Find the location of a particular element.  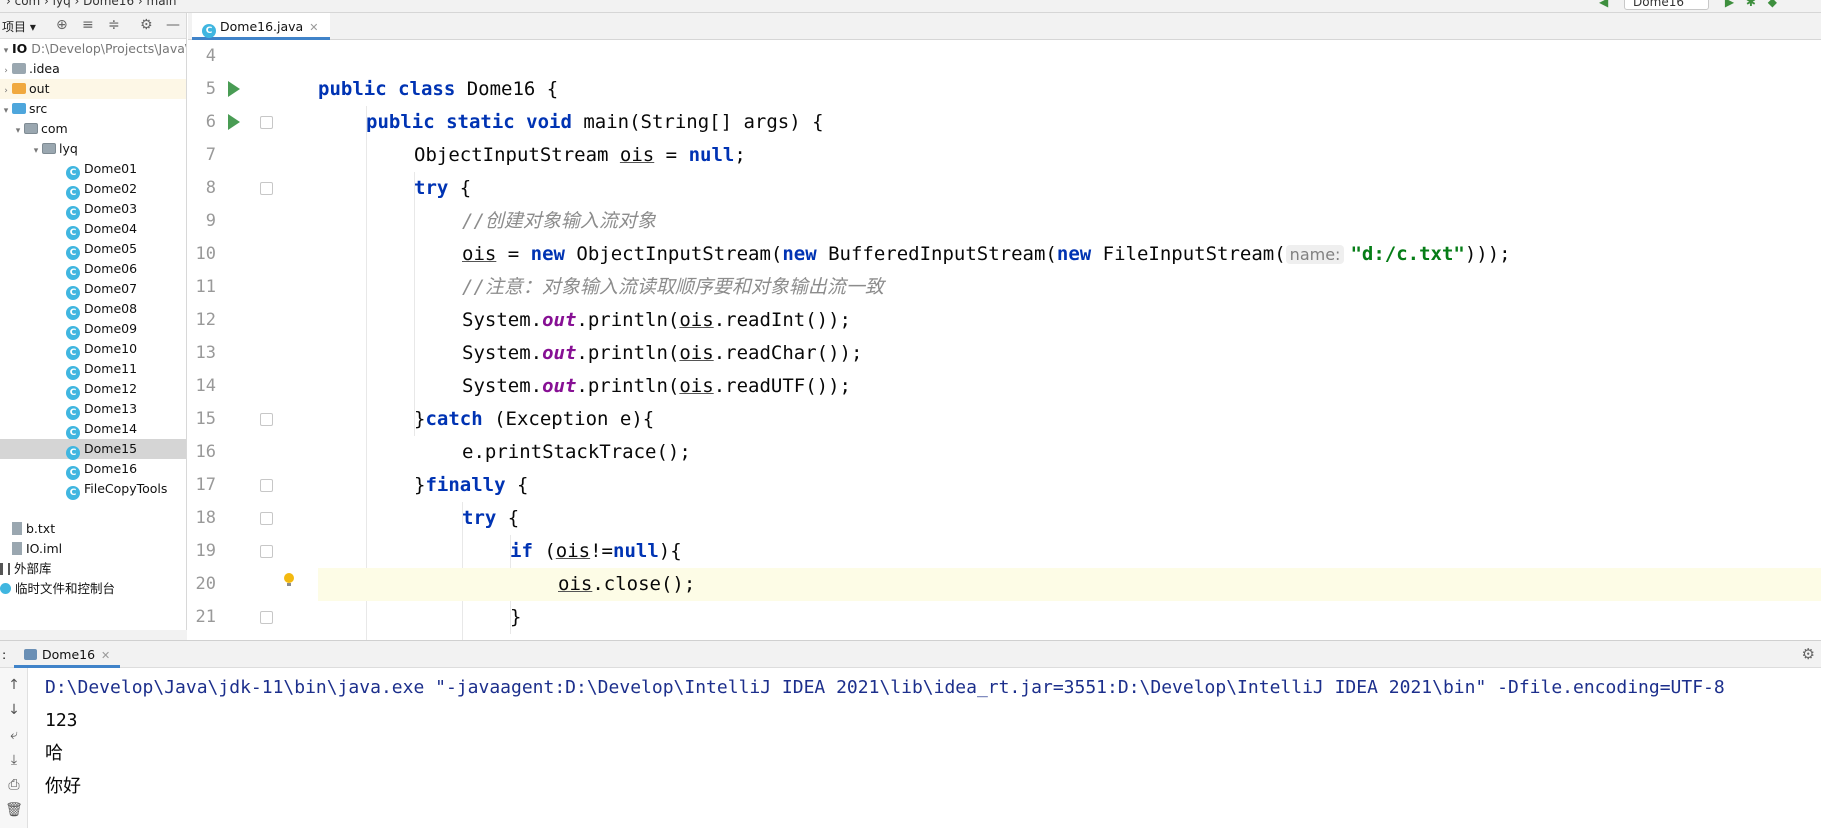

tree-class-item: C Dome04 is located at coordinates (93, 229).